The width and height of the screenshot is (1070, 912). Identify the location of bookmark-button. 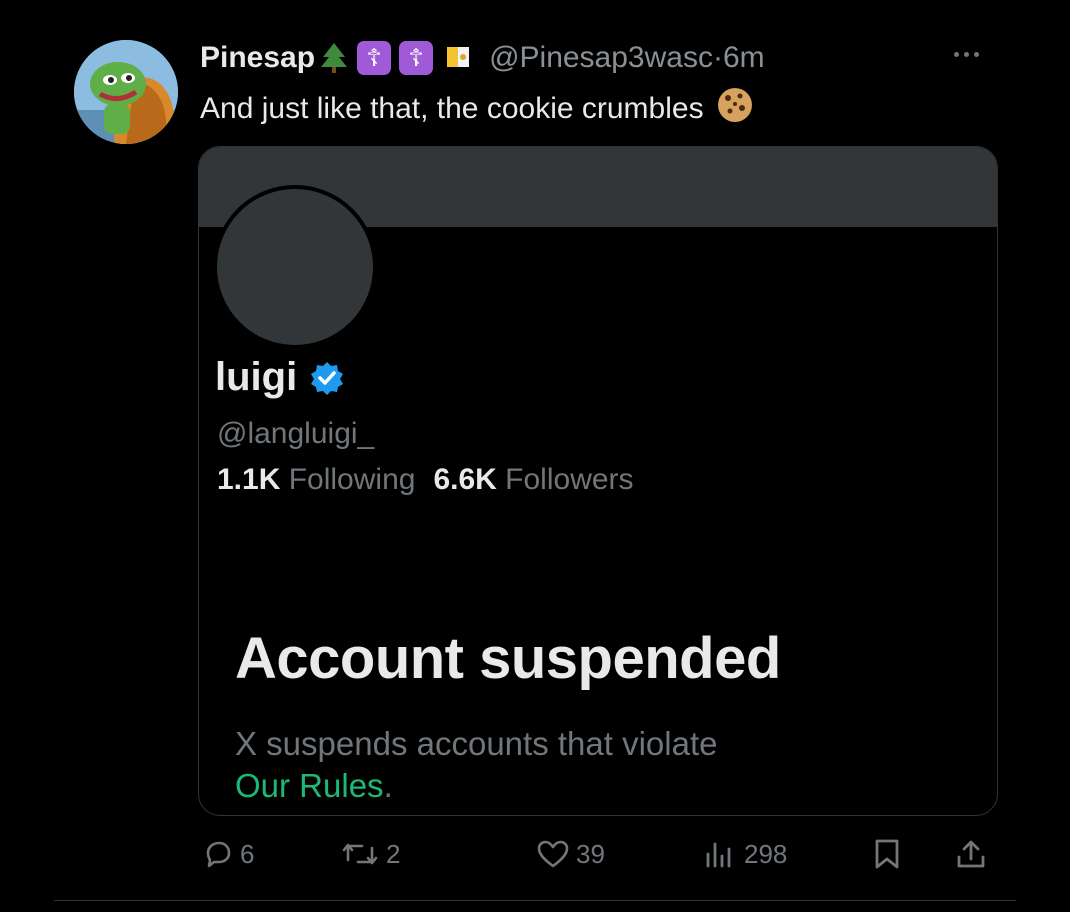
(890, 854).